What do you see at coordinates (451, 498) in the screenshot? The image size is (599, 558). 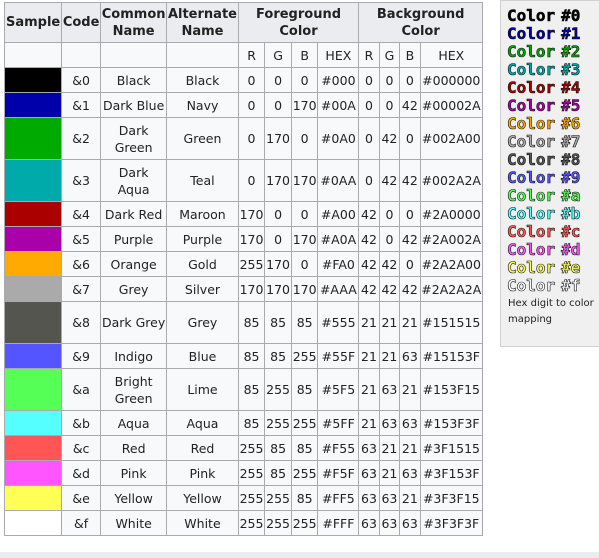 I see `bg-hex-cell: #3F3F15` at bounding box center [451, 498].